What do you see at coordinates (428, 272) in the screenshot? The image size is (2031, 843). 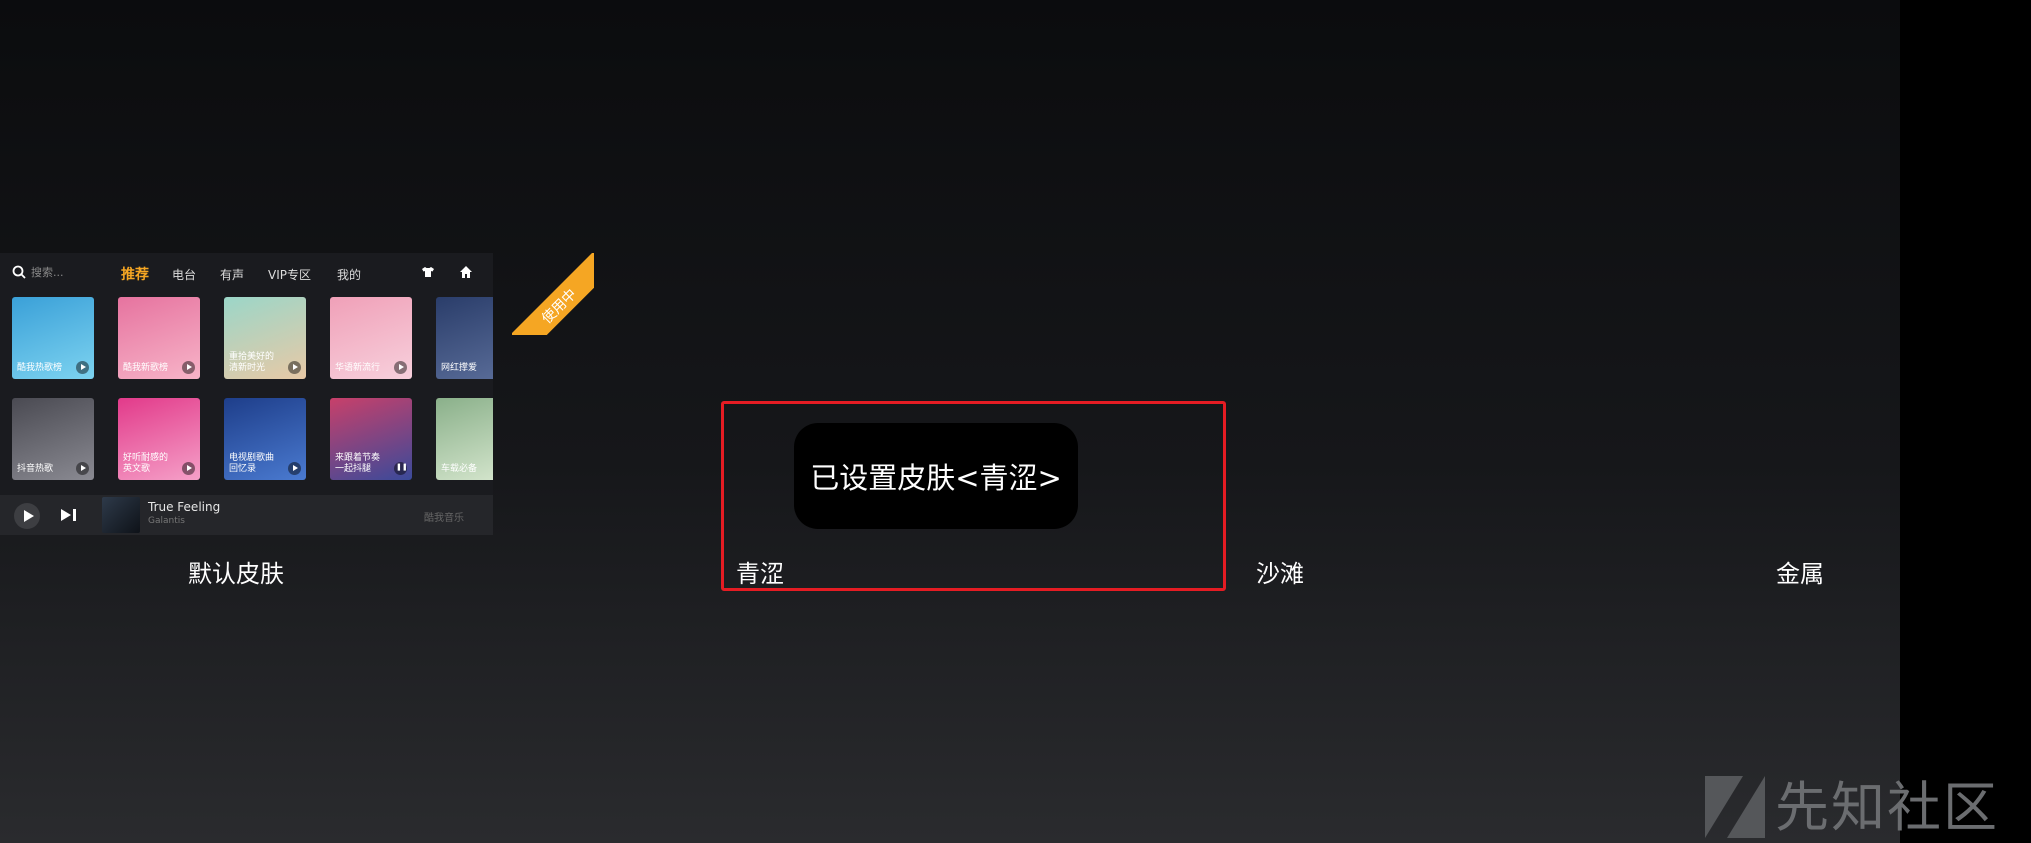 I see `shirt-icon` at bounding box center [428, 272].